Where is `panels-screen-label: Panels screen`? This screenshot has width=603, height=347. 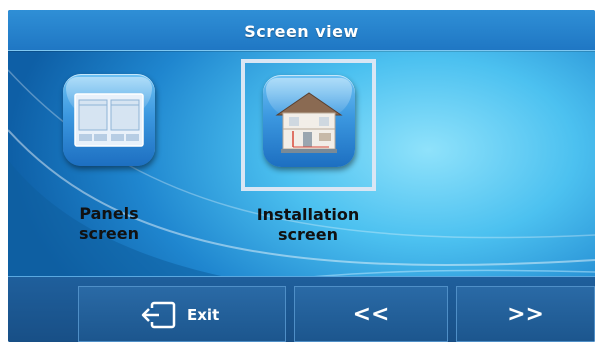
panels-screen-label: Panels screen is located at coordinates (109, 223).